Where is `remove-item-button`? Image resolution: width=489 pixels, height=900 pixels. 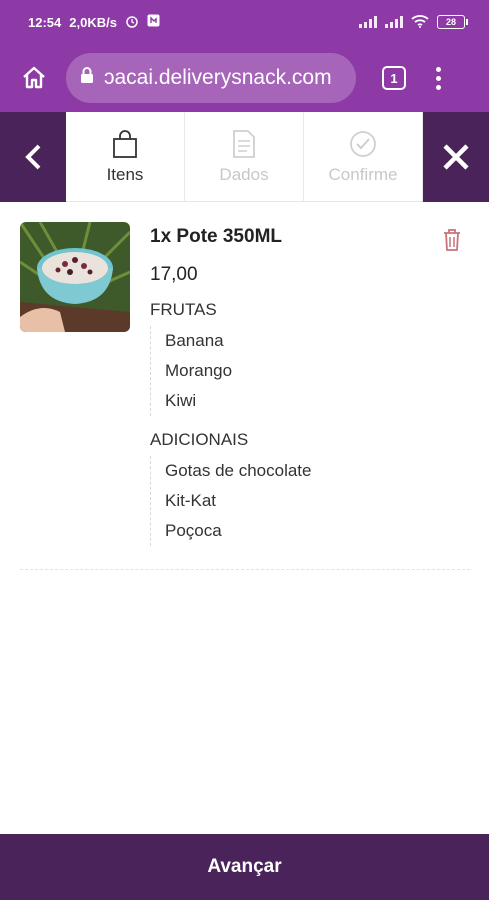 remove-item-button is located at coordinates (452, 242).